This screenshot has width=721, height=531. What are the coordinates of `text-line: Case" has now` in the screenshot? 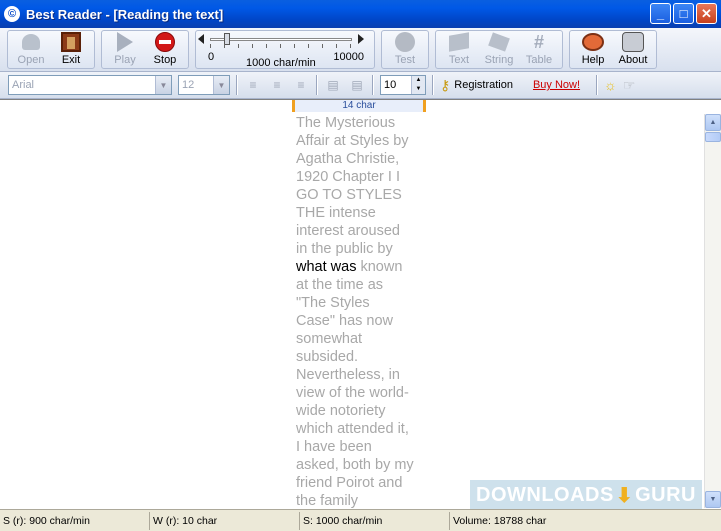 It's located at (345, 321).